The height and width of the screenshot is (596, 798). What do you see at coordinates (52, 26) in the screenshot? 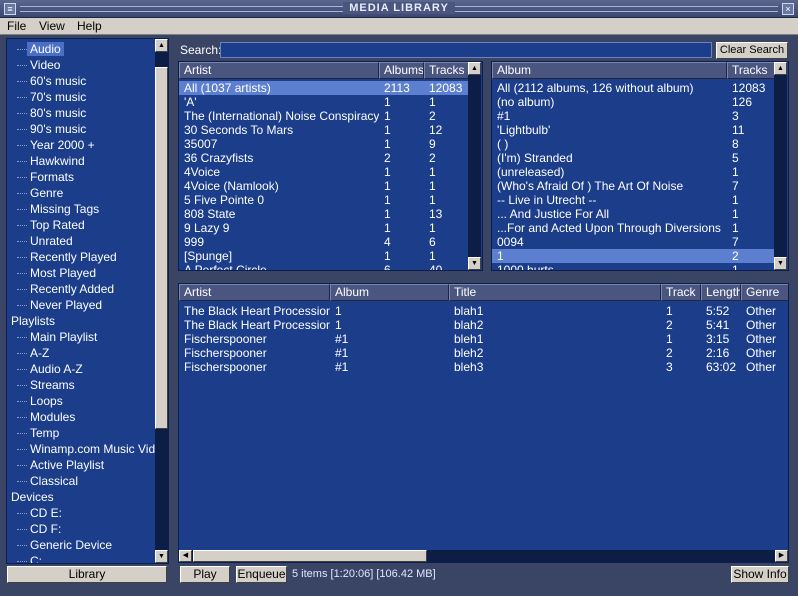
I see `menu-view: View` at bounding box center [52, 26].